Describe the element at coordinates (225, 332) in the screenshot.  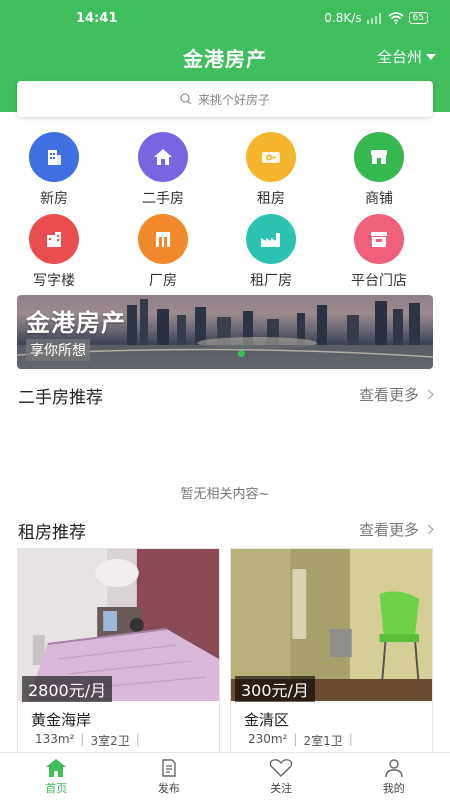
I see `promo-banner: 金港房产 享你所想` at that location.